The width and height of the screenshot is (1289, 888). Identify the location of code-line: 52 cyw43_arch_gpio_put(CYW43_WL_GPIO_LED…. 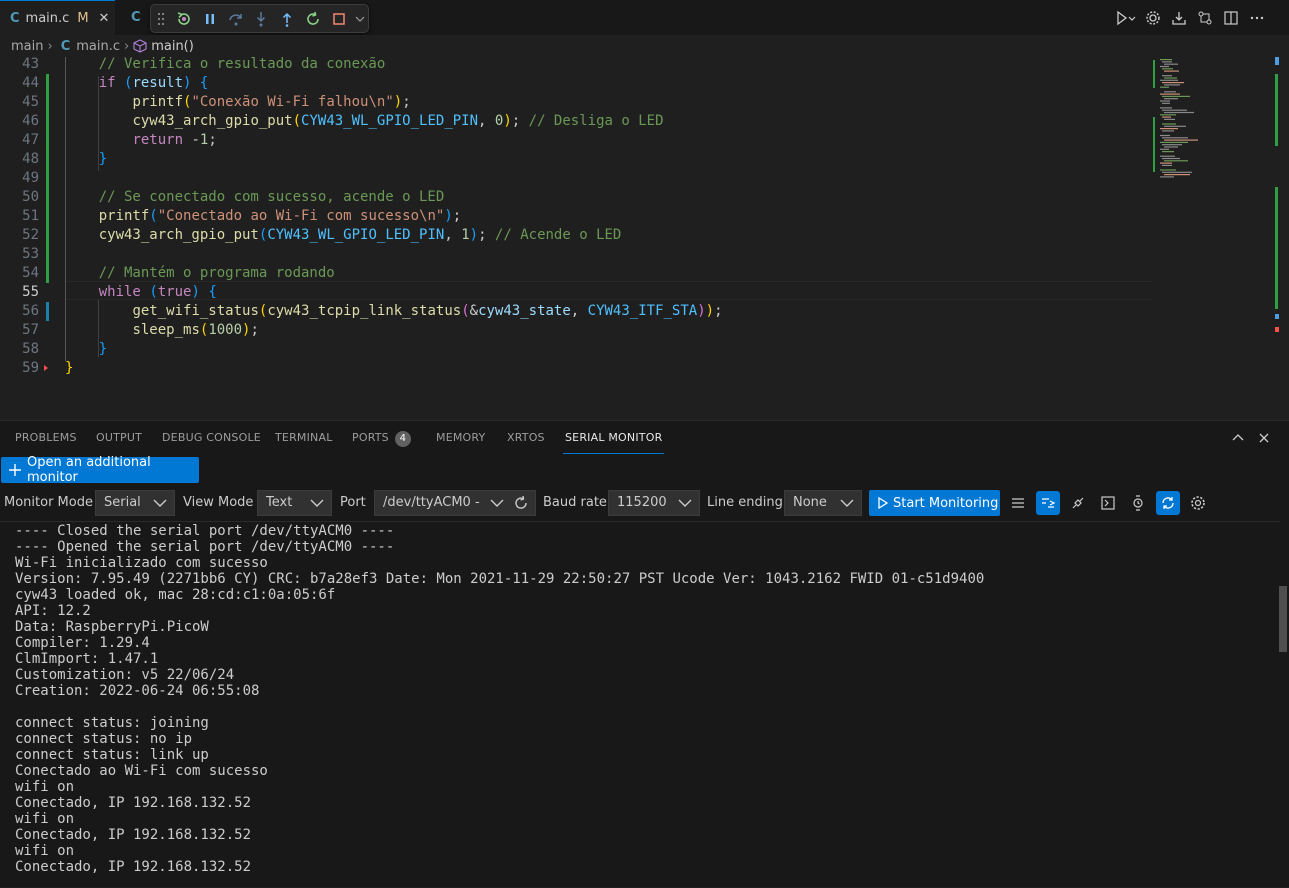
(576, 235).